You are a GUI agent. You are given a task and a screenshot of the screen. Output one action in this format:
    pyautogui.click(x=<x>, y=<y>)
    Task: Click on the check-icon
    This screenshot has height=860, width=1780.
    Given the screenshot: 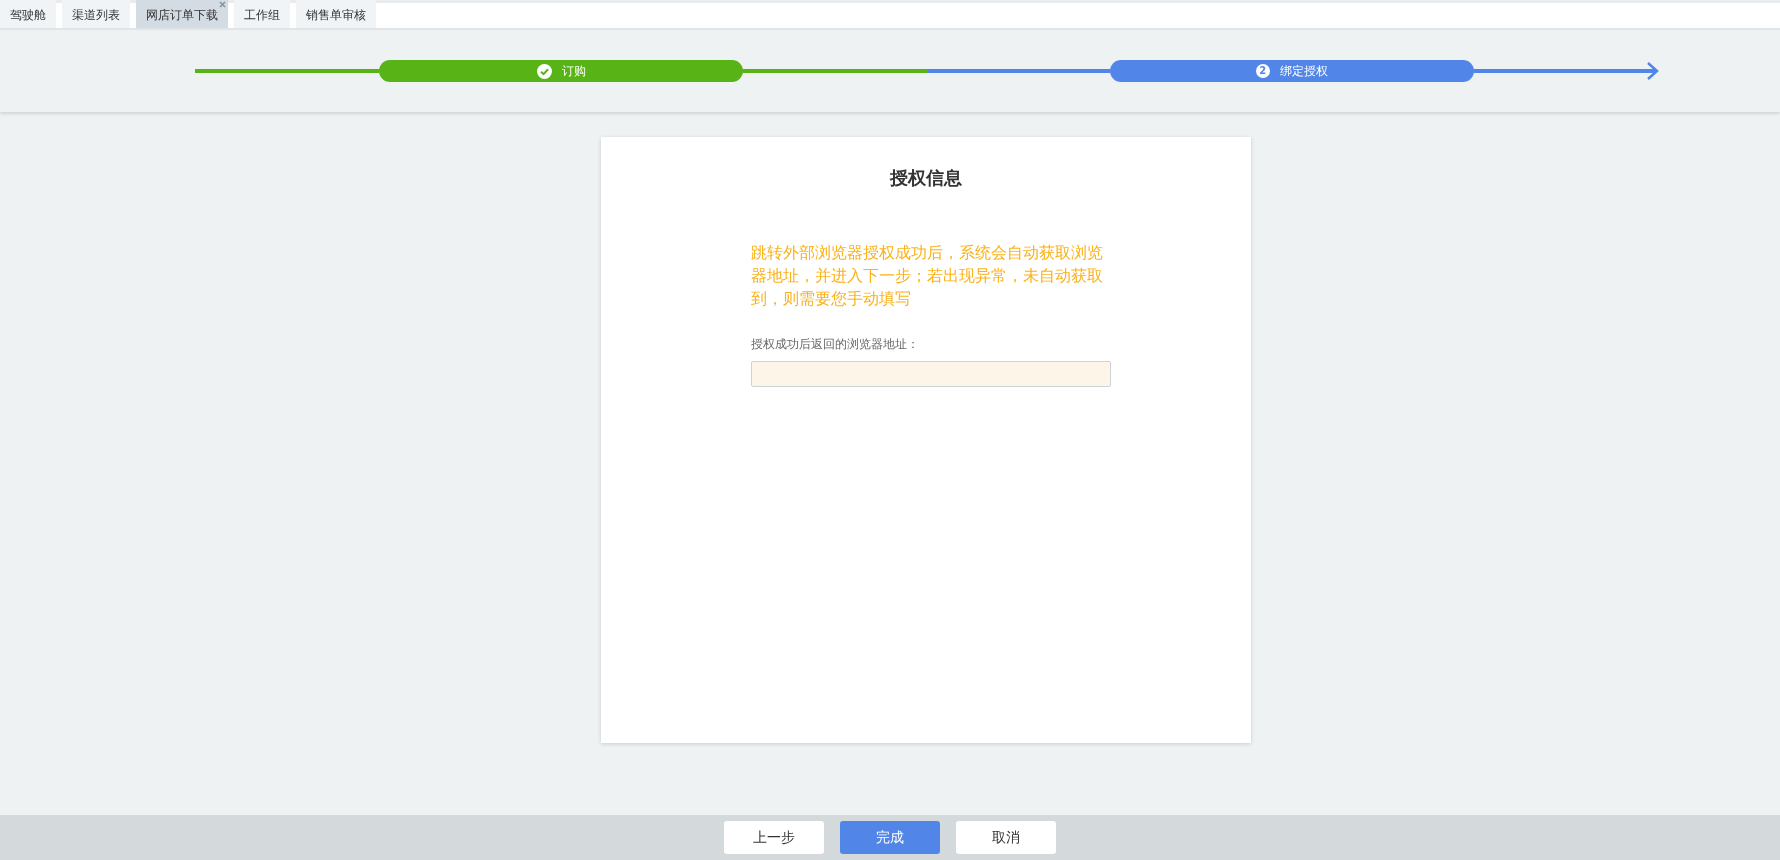 What is the action you would take?
    pyautogui.click(x=544, y=71)
    